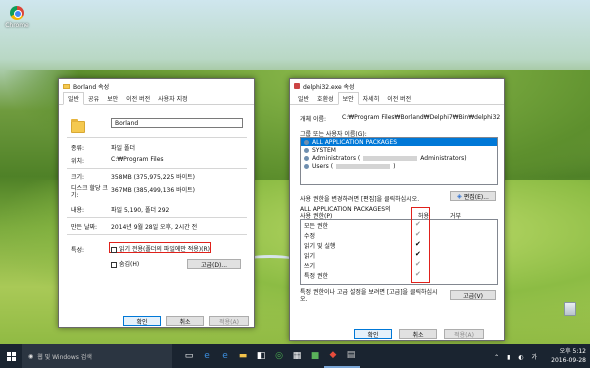 Image resolution: width=590 pixels, height=368 pixels. I want to click on recycle-bin-icon, so click(570, 310).